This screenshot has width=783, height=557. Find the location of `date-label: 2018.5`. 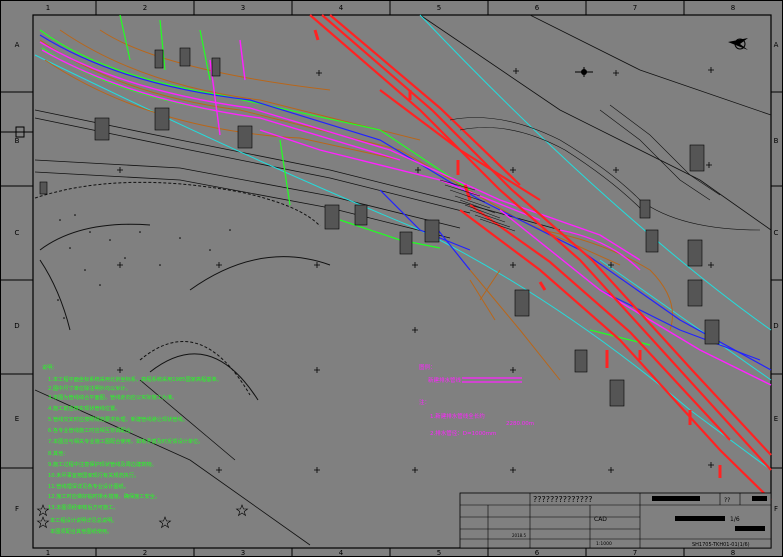

date-label: 2018.5 is located at coordinates (519, 535).